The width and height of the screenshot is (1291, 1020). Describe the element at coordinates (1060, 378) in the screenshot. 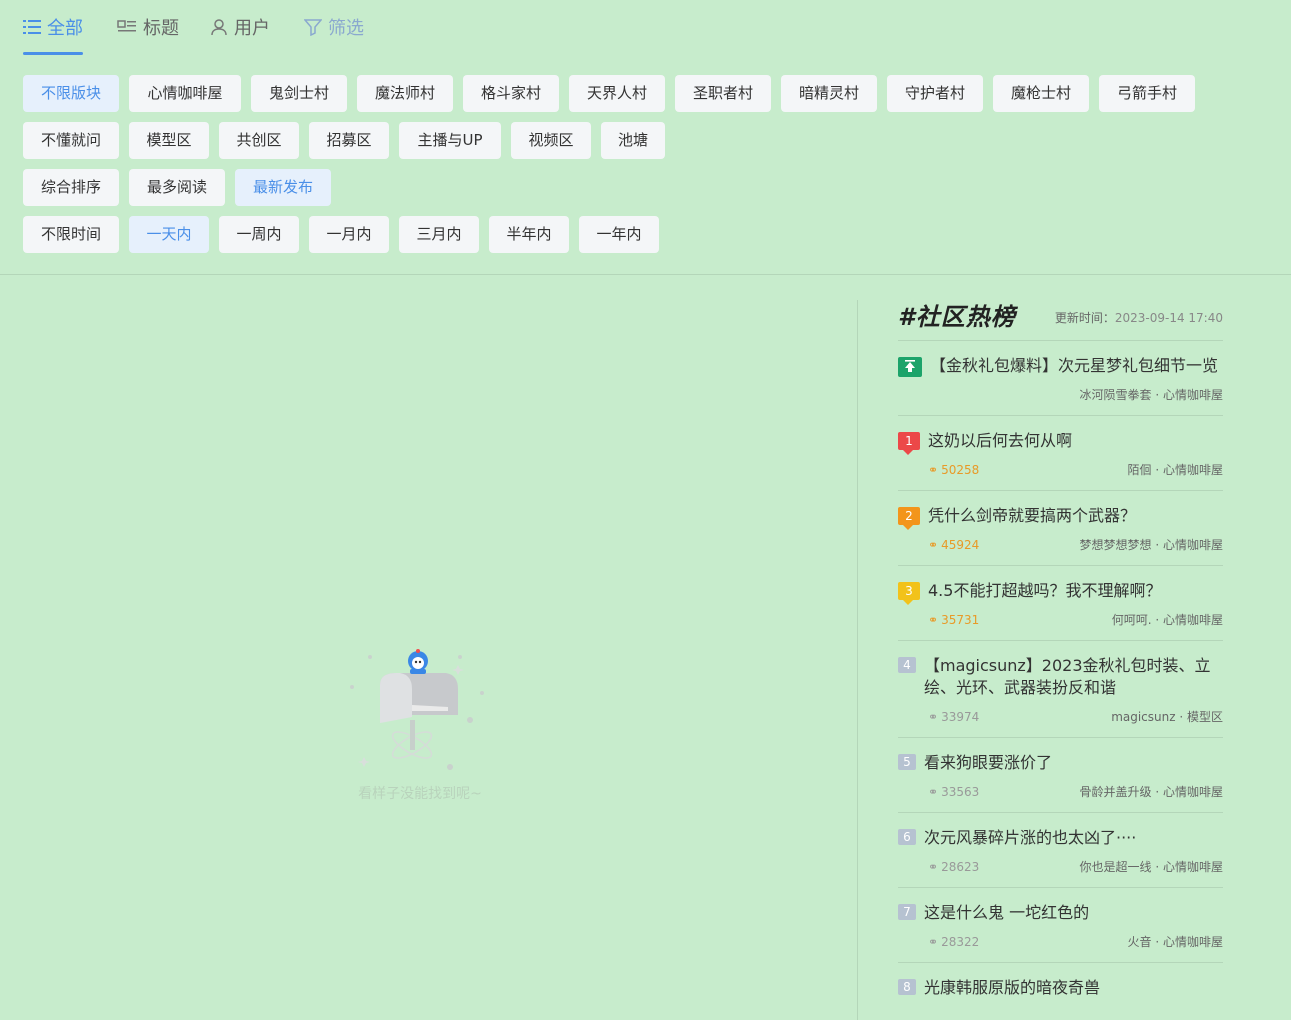

I see `hot-item-pinned: 【金秋礼包爆料】次元星梦礼包细节一览 冰河陨雪拳套 · 心情咖啡屋` at that location.